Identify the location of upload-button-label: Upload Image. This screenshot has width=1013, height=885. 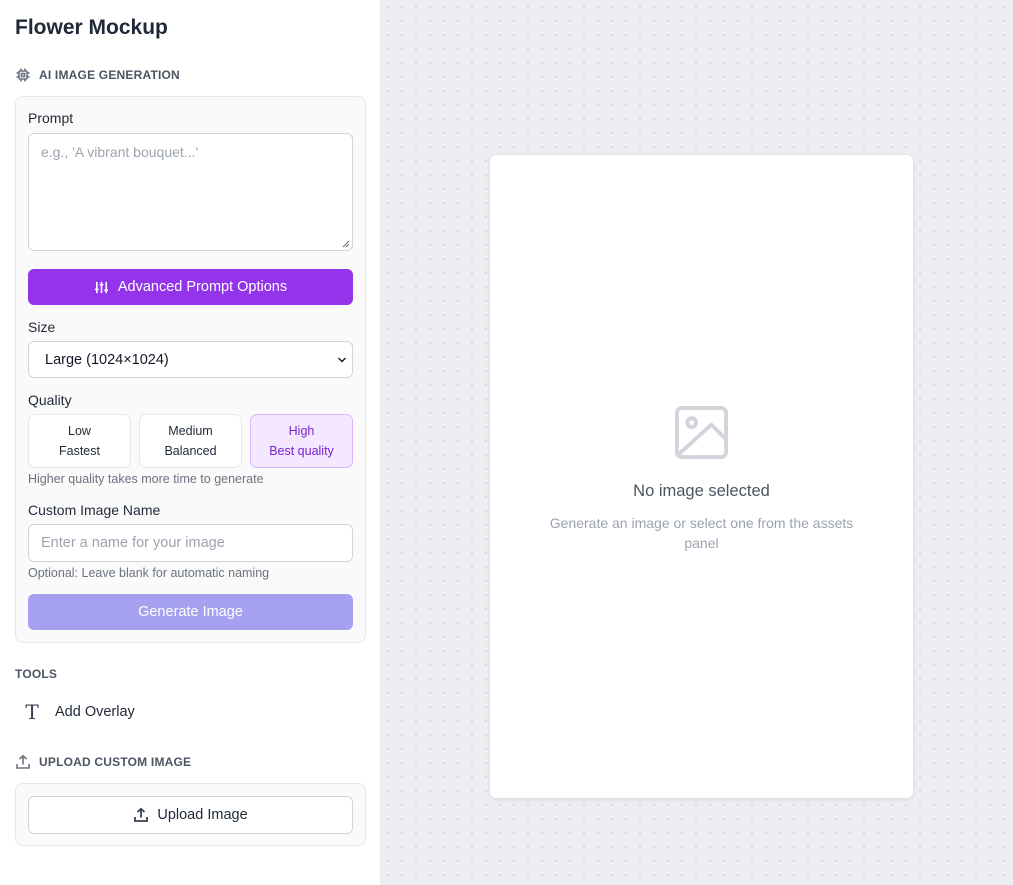
(202, 815).